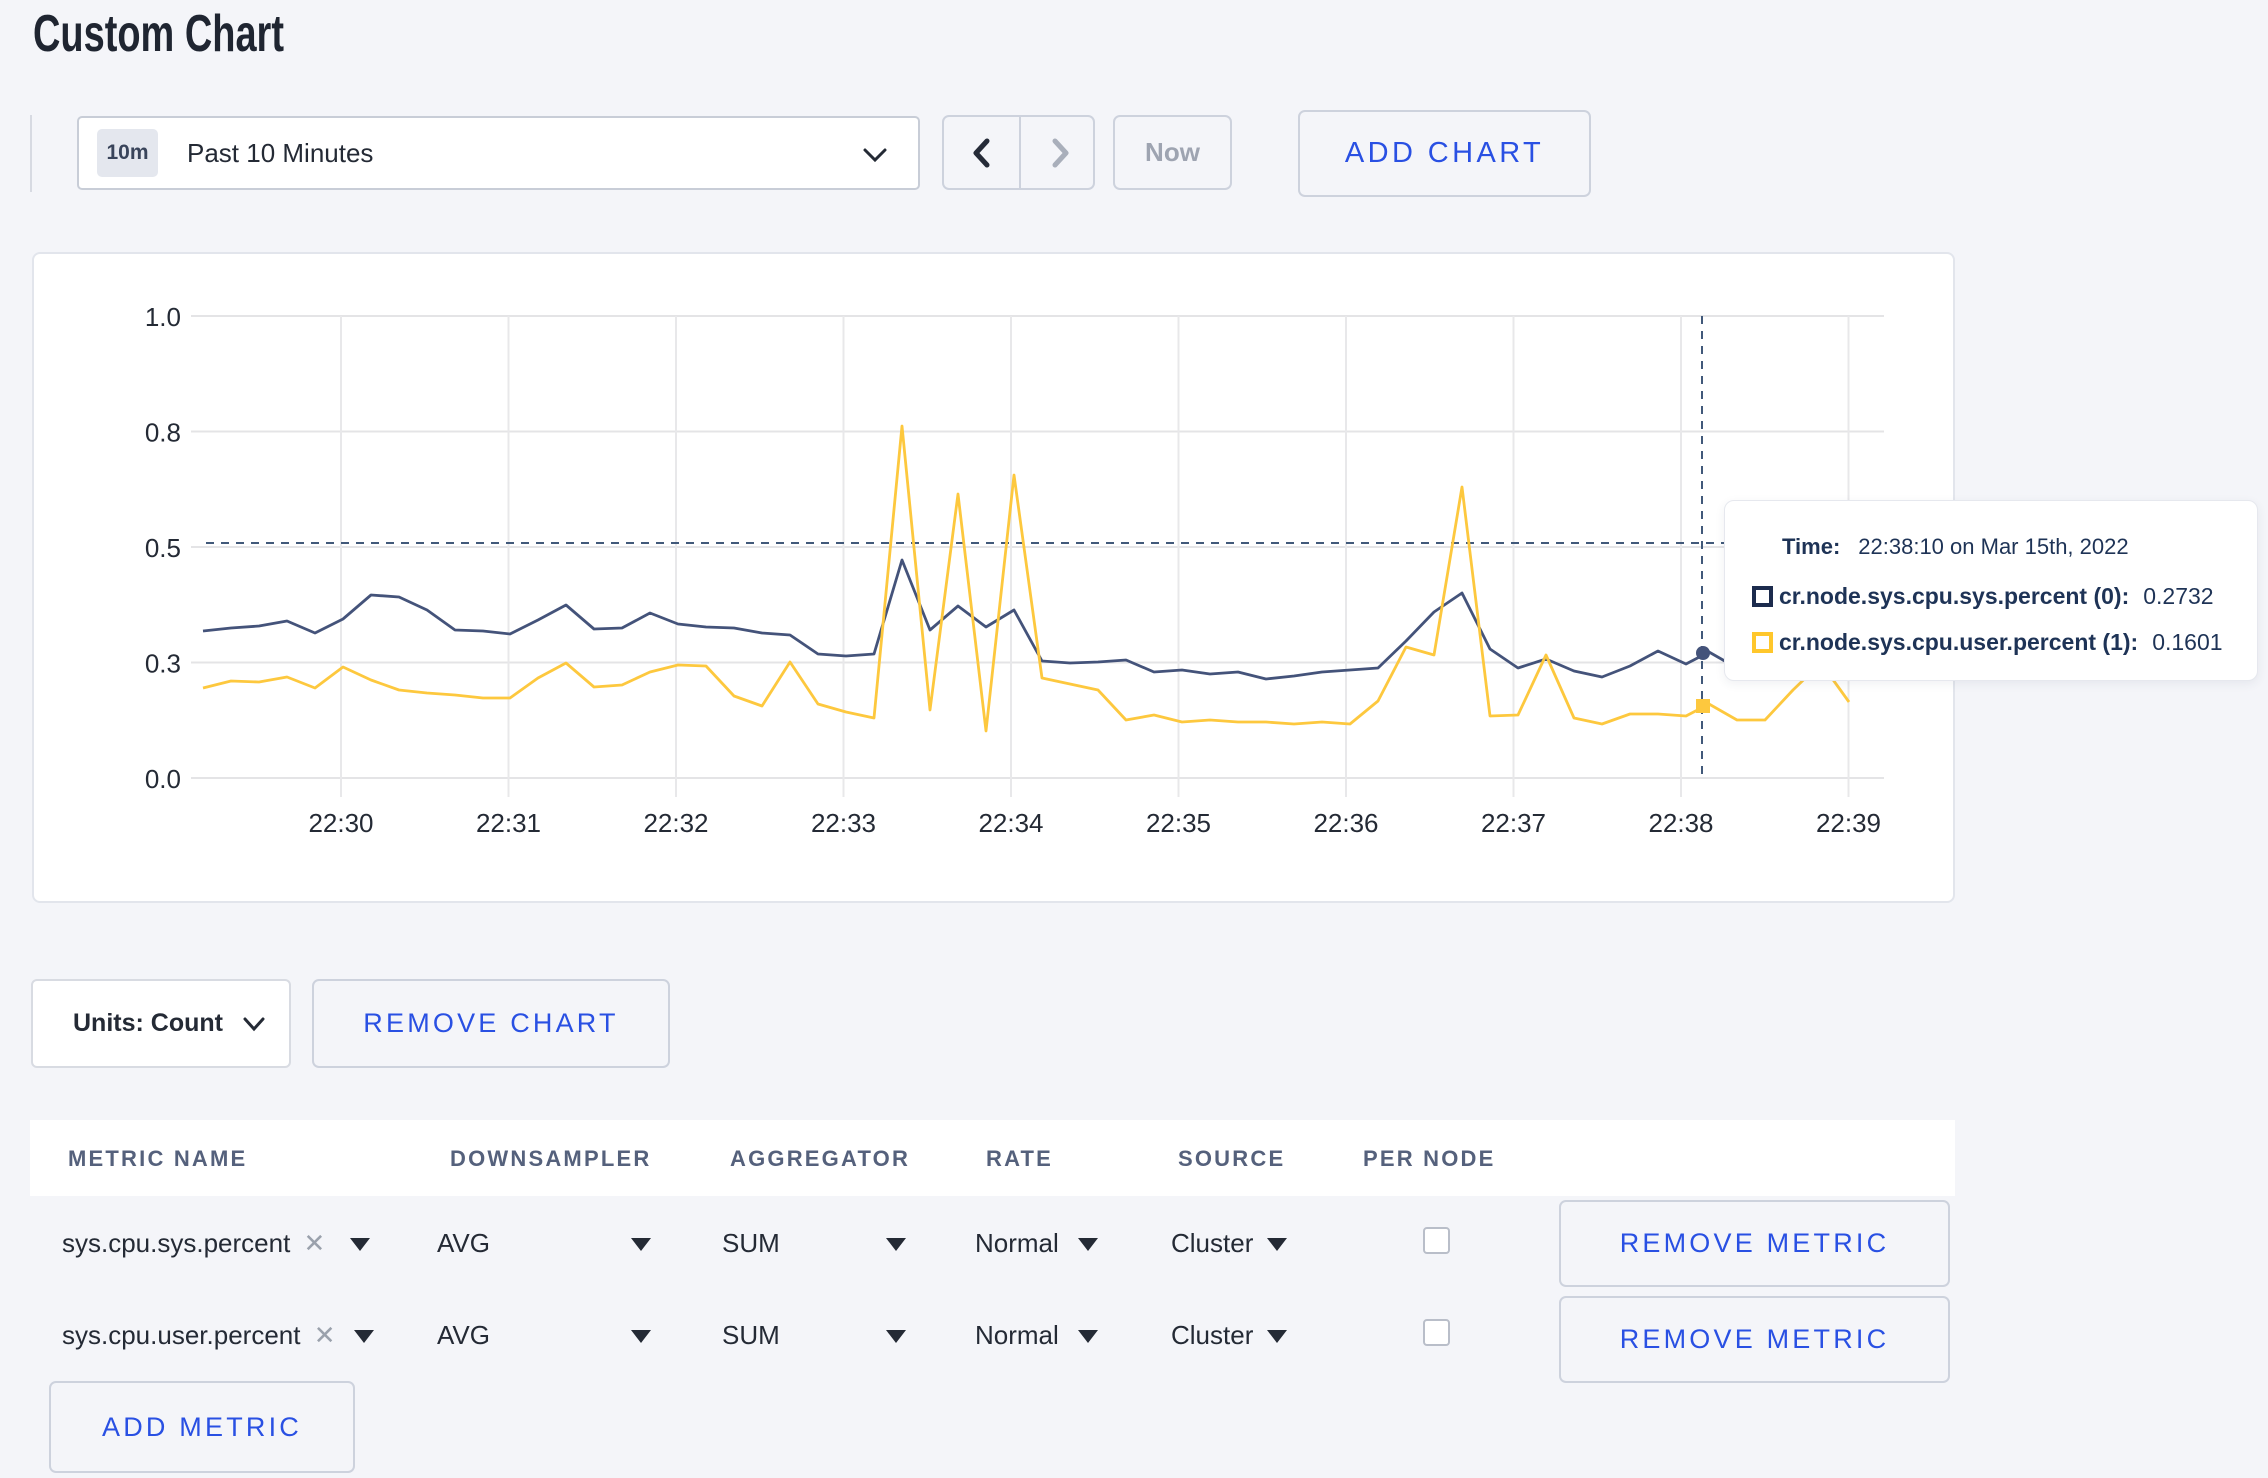 The width and height of the screenshot is (2268, 1478). Describe the element at coordinates (1345, 823) in the screenshot. I see `svg-text: 22:36` at that location.